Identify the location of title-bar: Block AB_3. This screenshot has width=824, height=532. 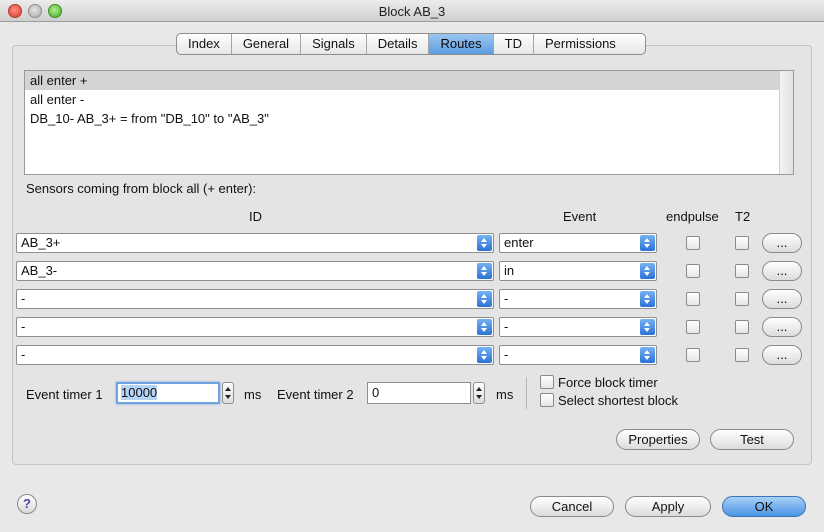
(412, 11).